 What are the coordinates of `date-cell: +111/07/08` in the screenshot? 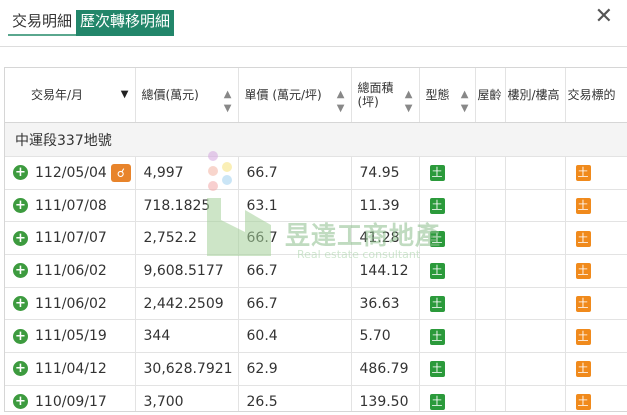 It's located at (70, 206).